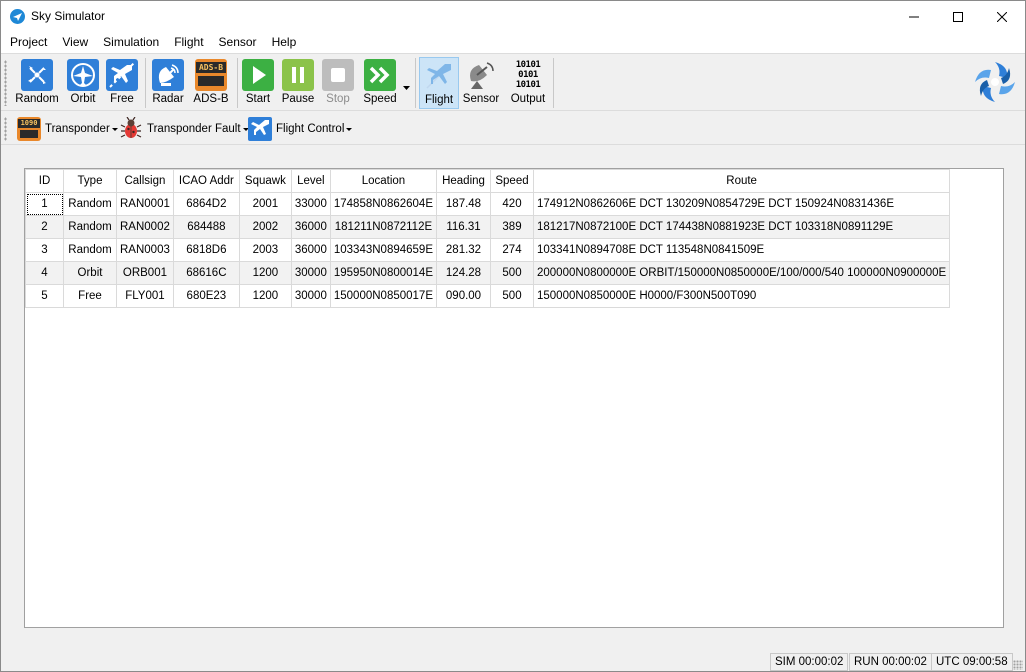  Describe the element at coordinates (206, 296) in the screenshot. I see `cell-icao-addr: 680E23` at that location.